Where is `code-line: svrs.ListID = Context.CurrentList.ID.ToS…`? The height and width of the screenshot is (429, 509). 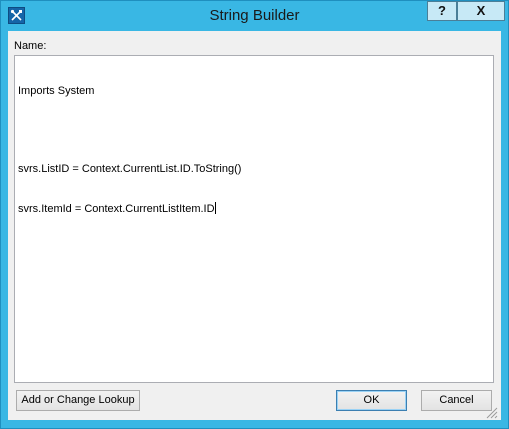 code-line: svrs.ListID = Context.CurrentList.ID.ToS… is located at coordinates (130, 169).